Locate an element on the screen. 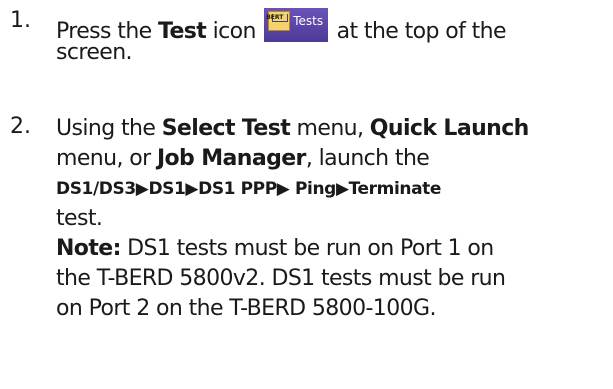  step-number: 2. is located at coordinates (20, 126).